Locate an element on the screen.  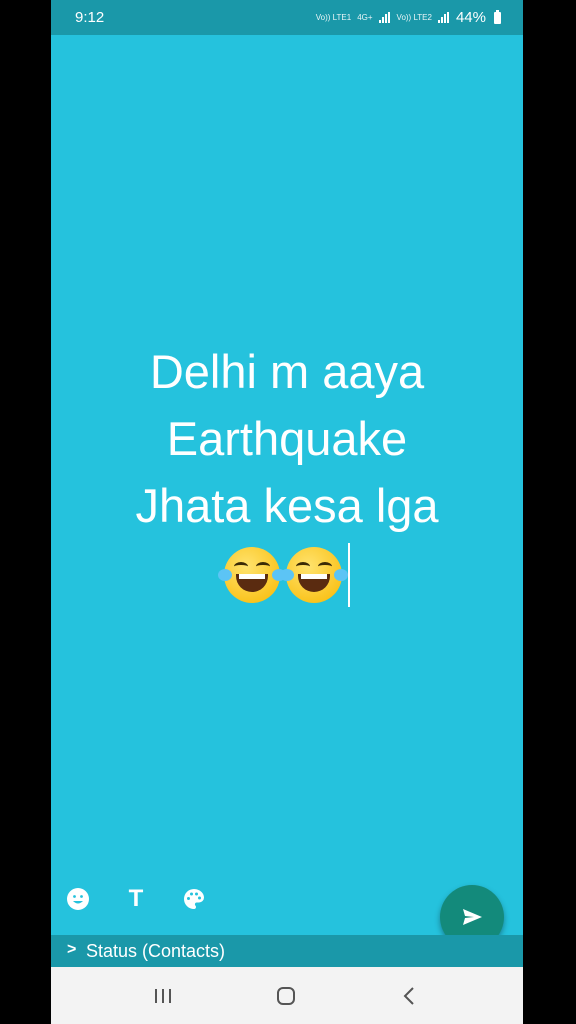
clock: 9:12 is located at coordinates (90, 17).